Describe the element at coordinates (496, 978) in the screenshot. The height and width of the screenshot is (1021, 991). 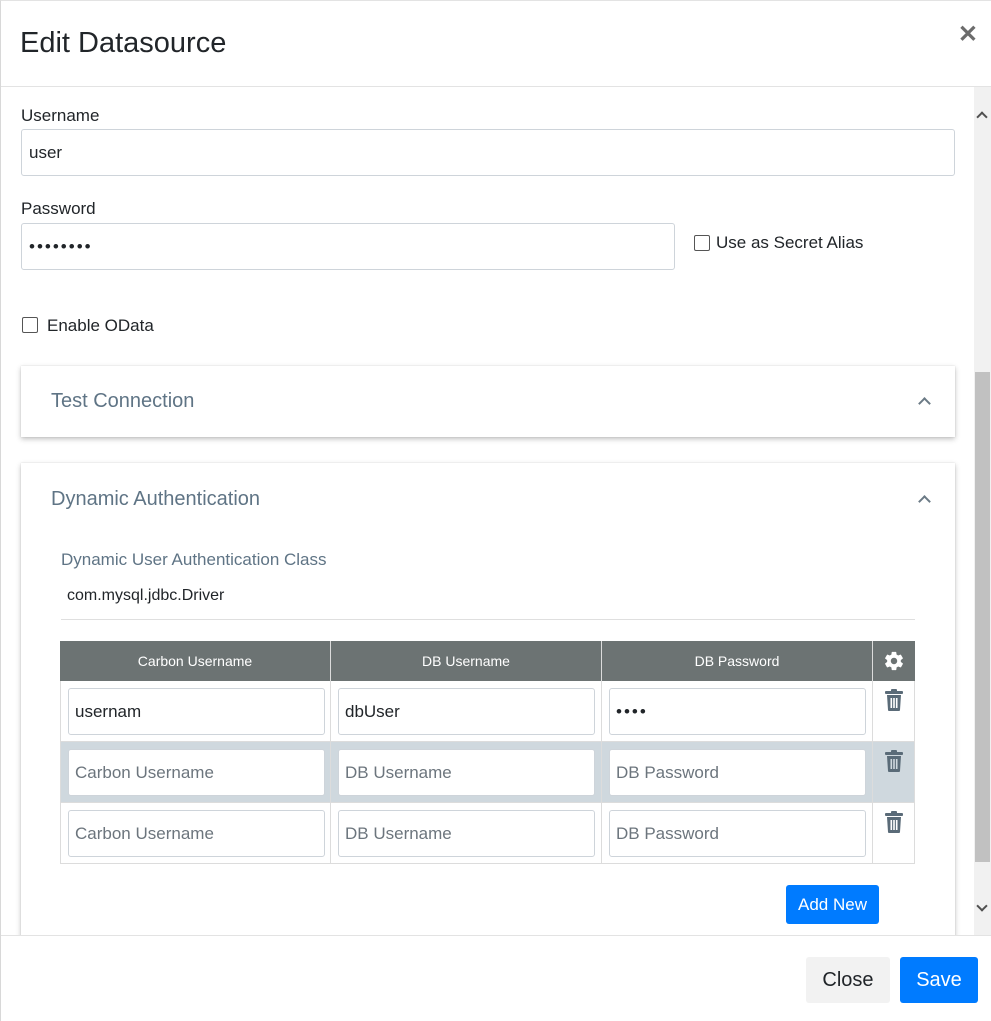
I see `modal-footer: Close Save` at that location.